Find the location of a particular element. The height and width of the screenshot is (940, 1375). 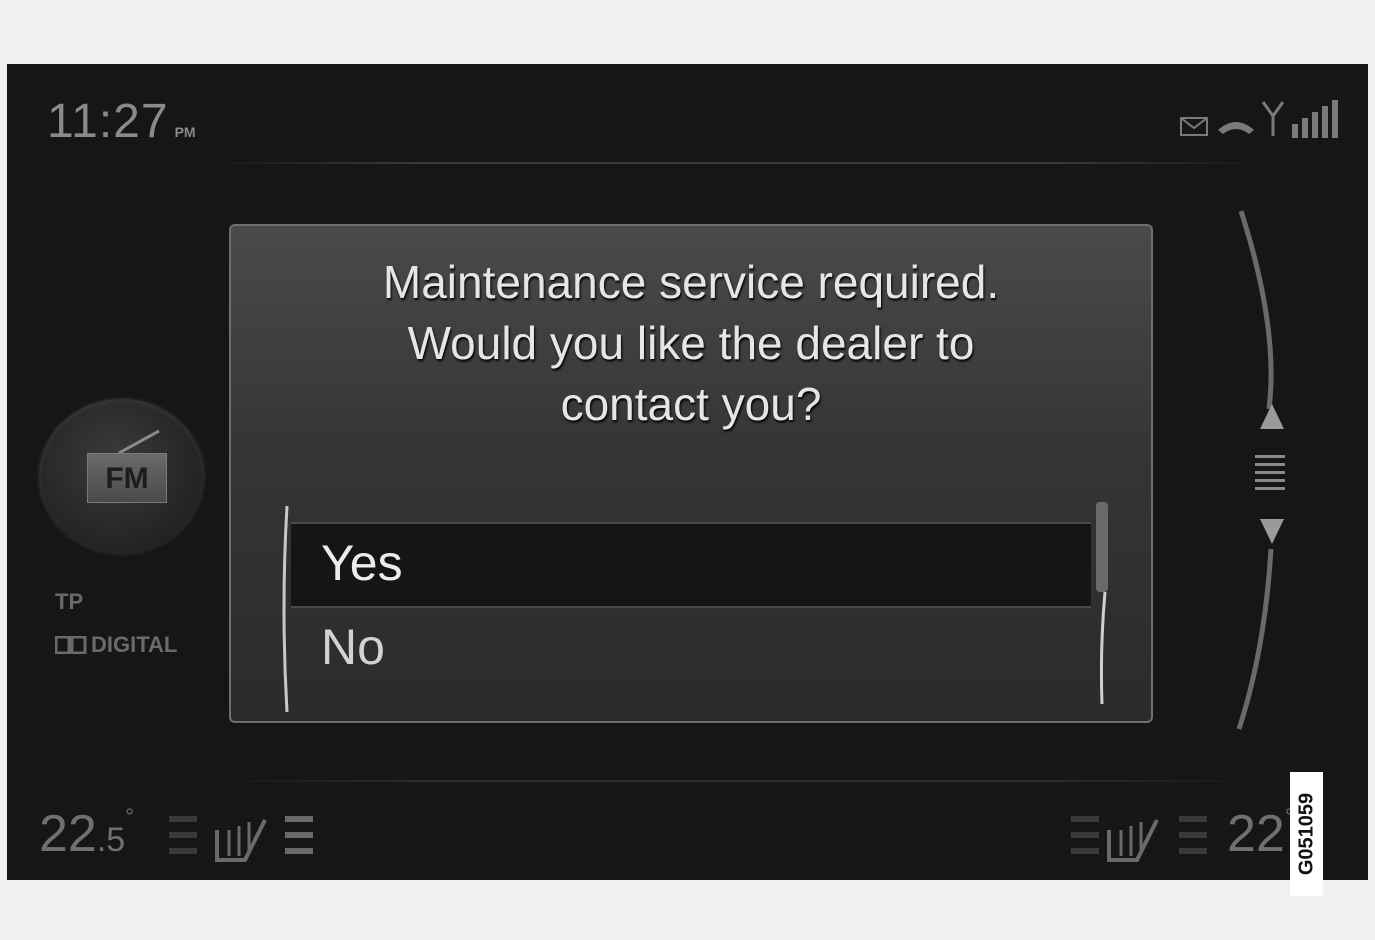

option-yes: Yes is located at coordinates (691, 565).